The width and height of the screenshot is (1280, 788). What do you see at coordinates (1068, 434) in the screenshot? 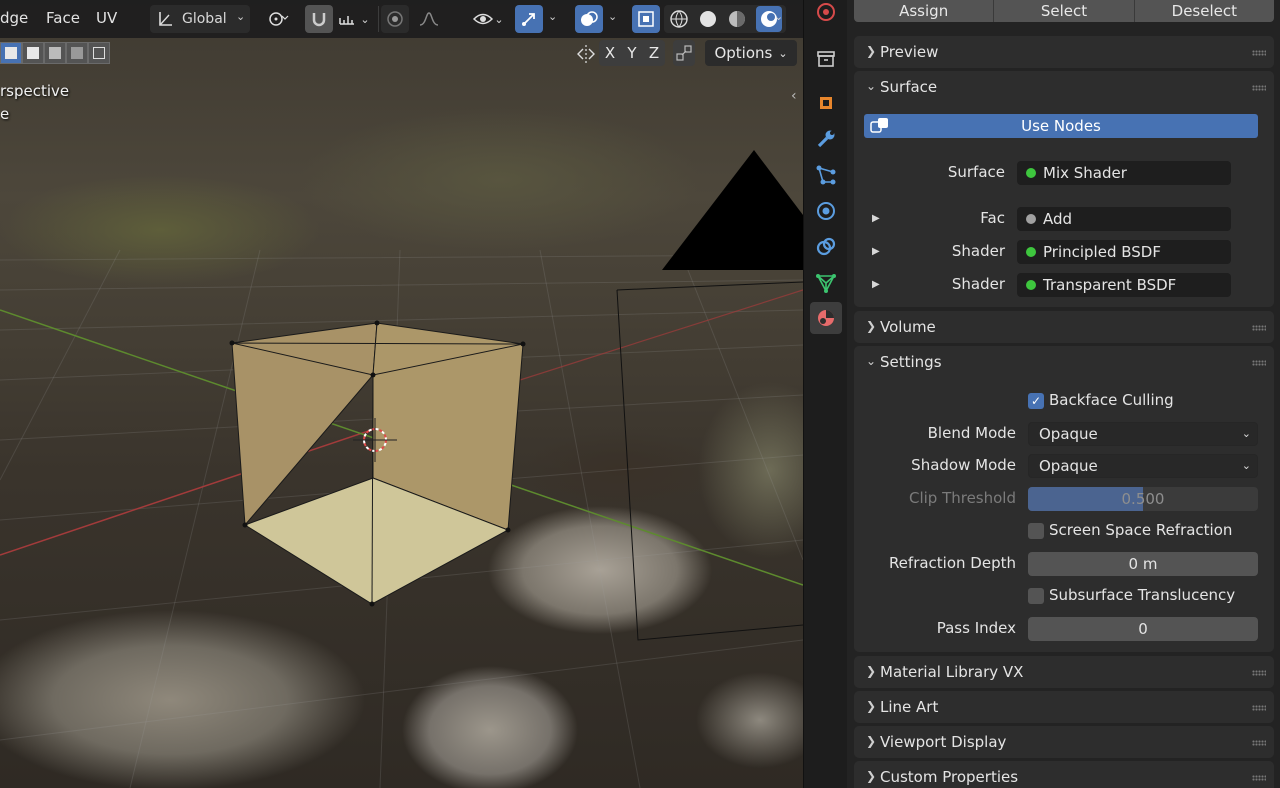
I see `blend-mode-value: Opaque` at bounding box center [1068, 434].